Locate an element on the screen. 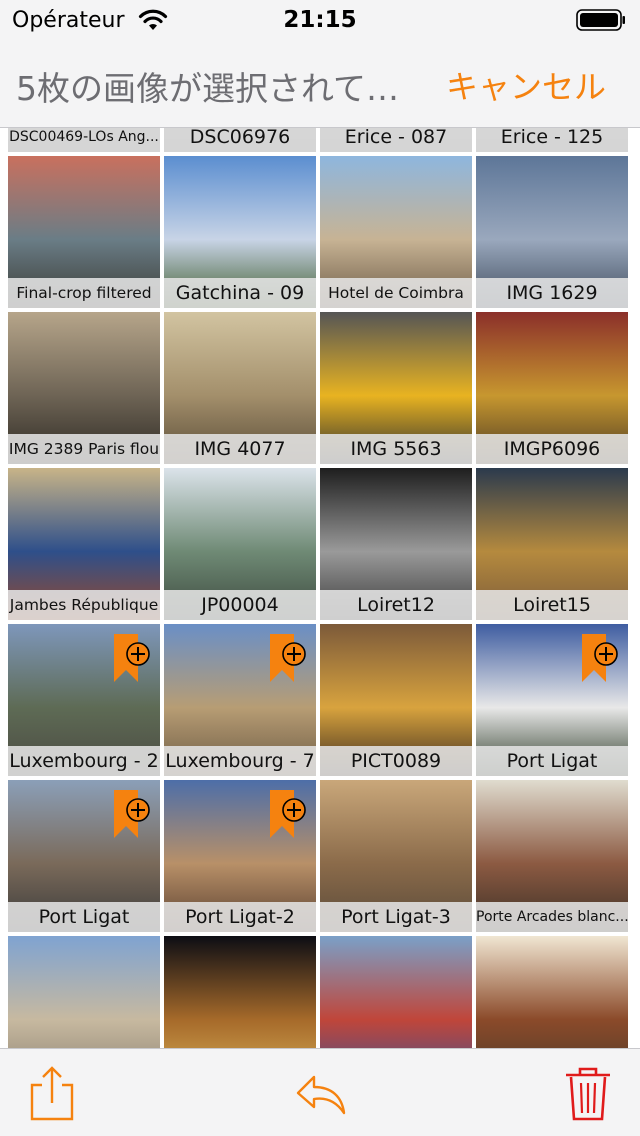 The height and width of the screenshot is (1136, 640). photo-cell: IMG 4077 is located at coordinates (240, 388).